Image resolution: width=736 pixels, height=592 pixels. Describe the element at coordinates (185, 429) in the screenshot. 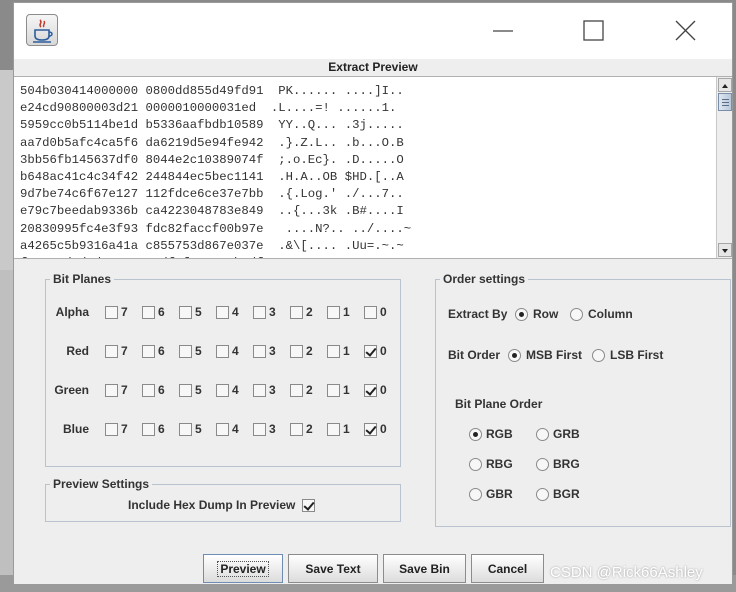

I see `bit-plane-blue-bit-5-checkbox` at that location.